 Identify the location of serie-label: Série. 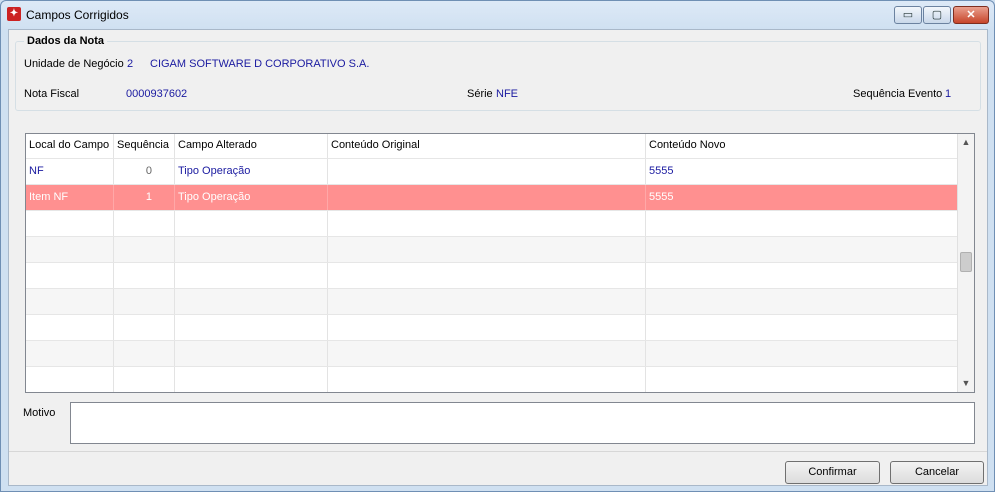
(480, 94).